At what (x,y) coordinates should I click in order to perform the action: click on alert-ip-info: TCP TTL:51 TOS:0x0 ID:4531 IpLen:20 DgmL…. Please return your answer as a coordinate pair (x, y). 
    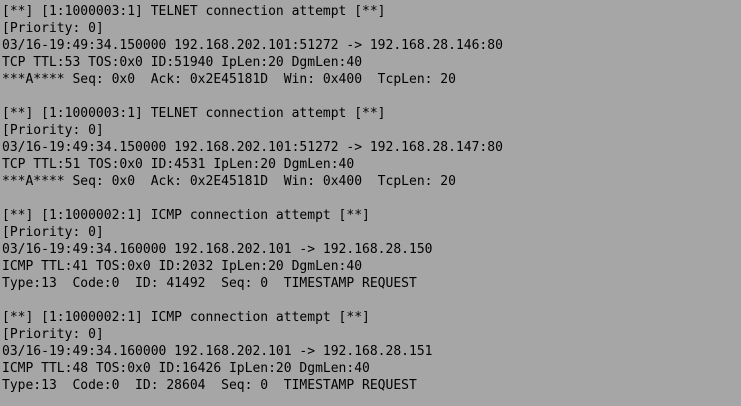
    Looking at the image, I should click on (178, 164).